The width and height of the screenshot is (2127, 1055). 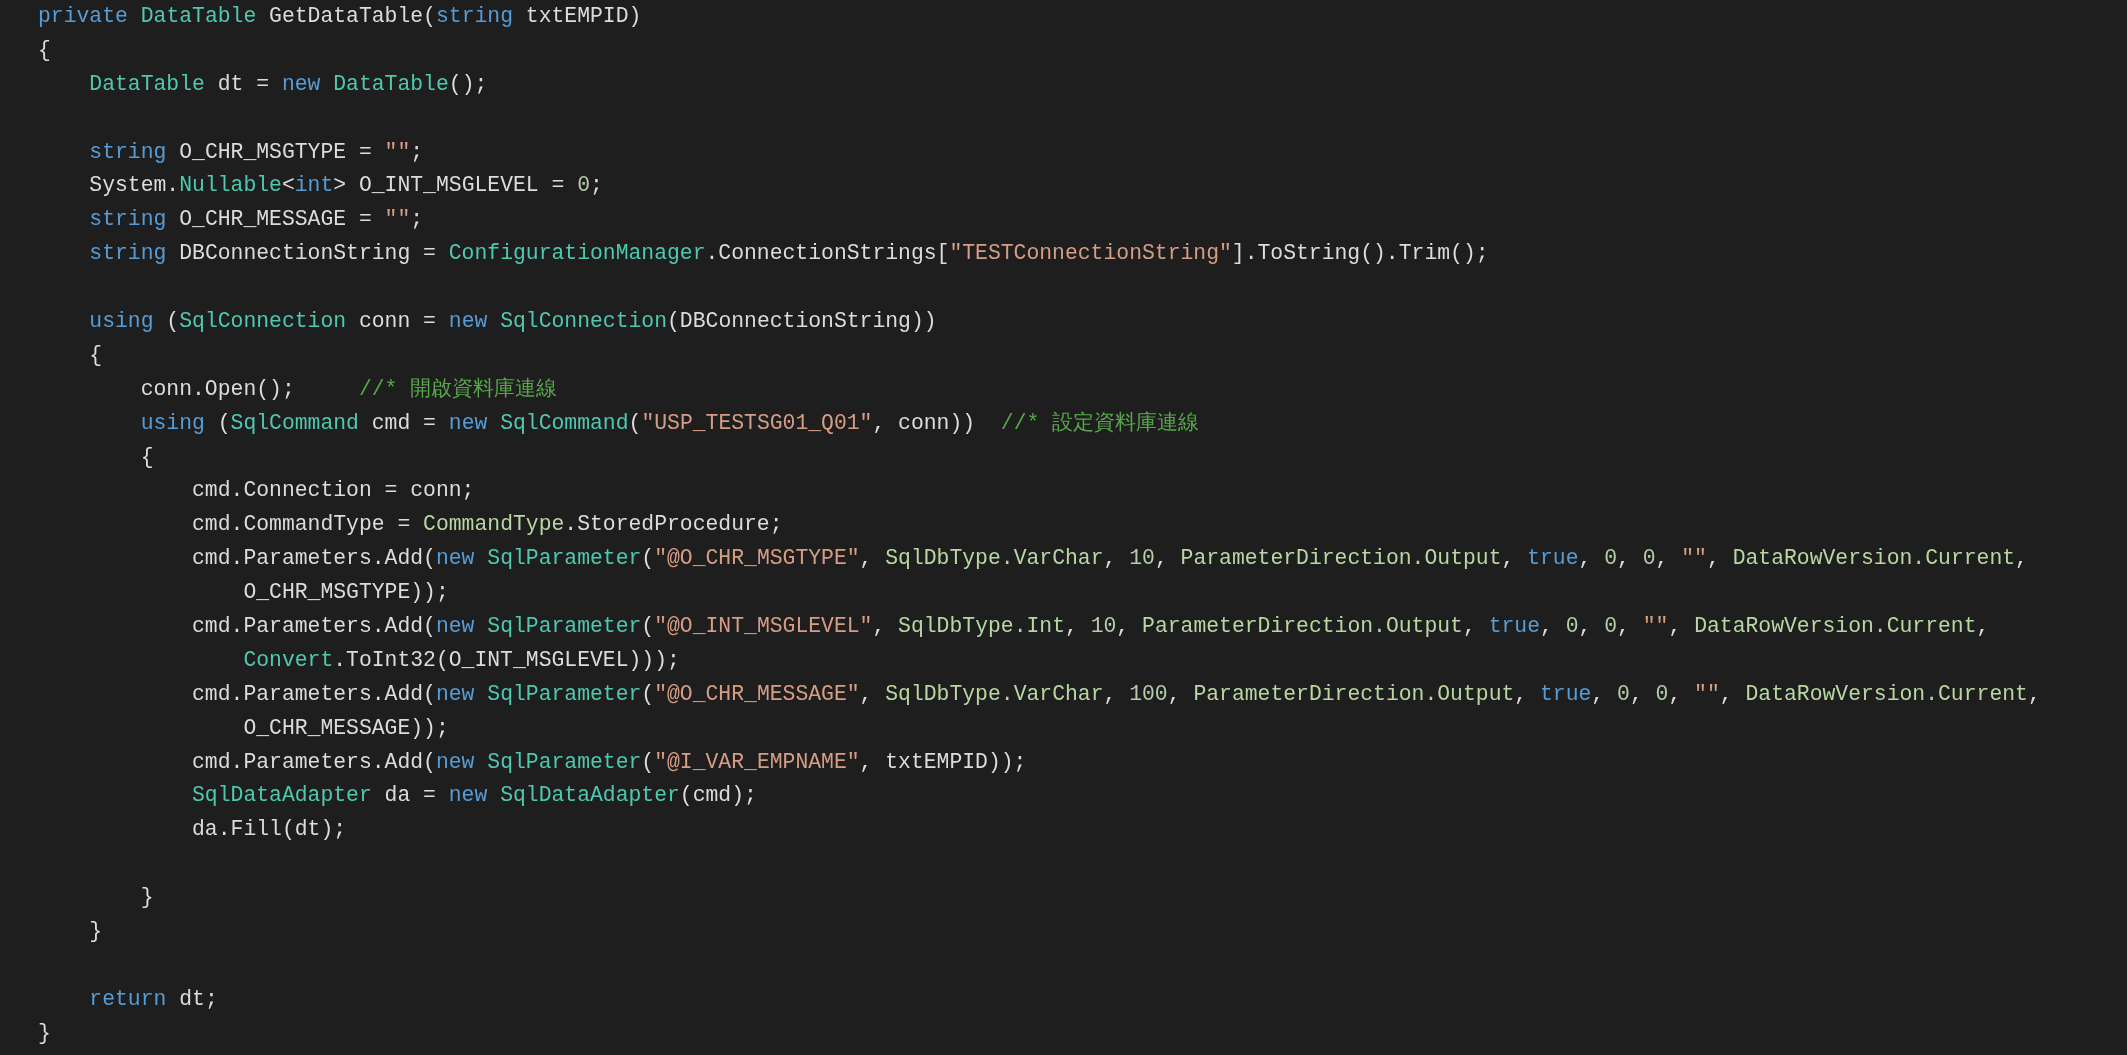 What do you see at coordinates (788, 254) in the screenshot?
I see `code-line: string DBConnectionString = ConfigurationManager.ConnectionStrings["TESTConnectionString"].ToString().Trim();` at bounding box center [788, 254].